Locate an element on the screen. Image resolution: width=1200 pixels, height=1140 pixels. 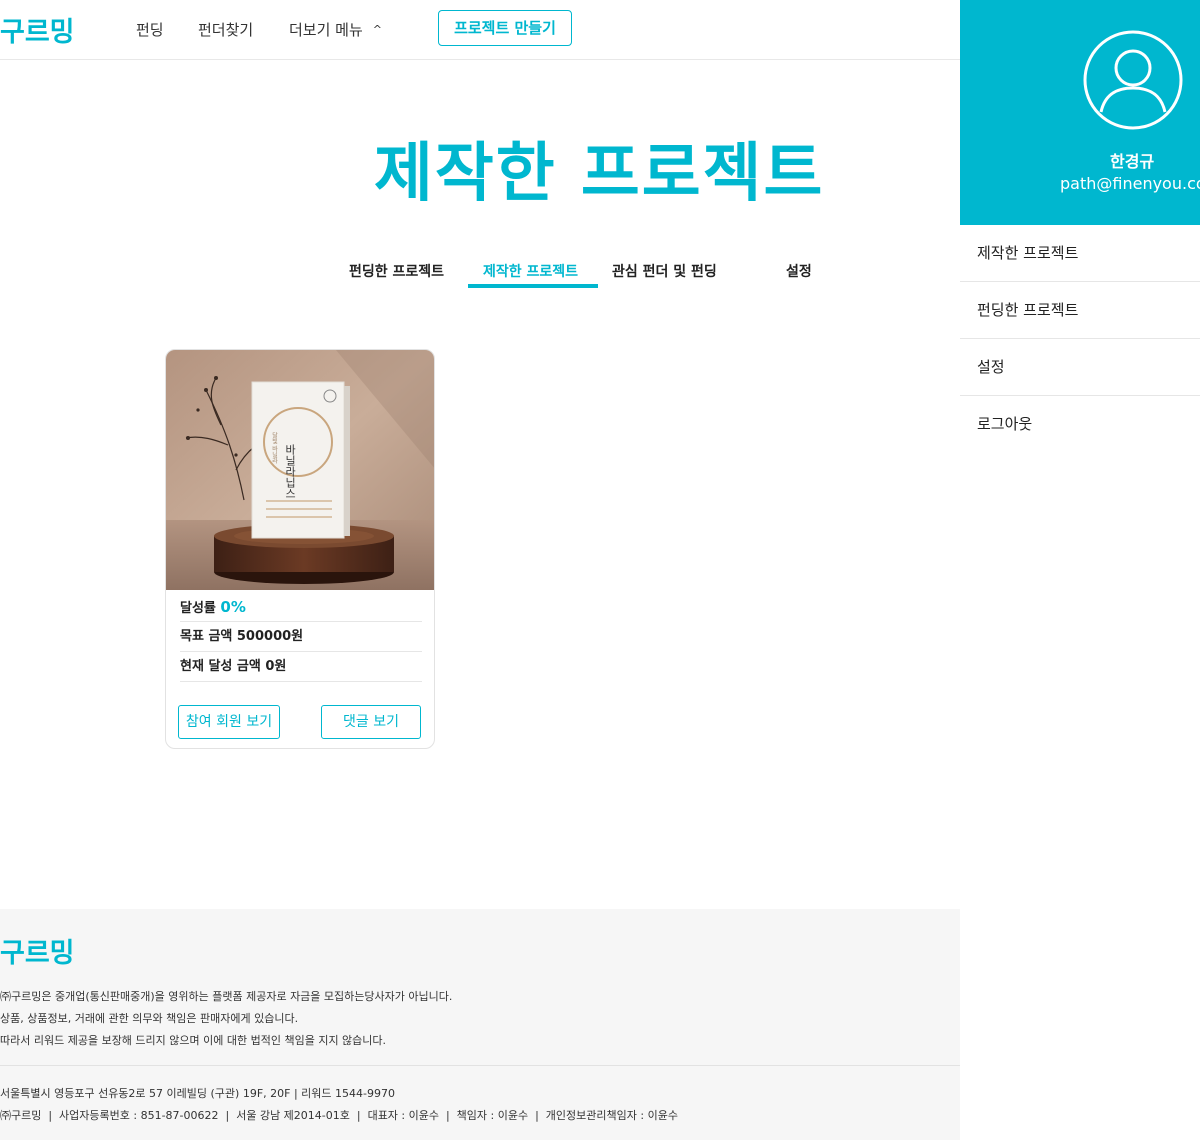
user-name: 한경규 is located at coordinates (1132, 161).